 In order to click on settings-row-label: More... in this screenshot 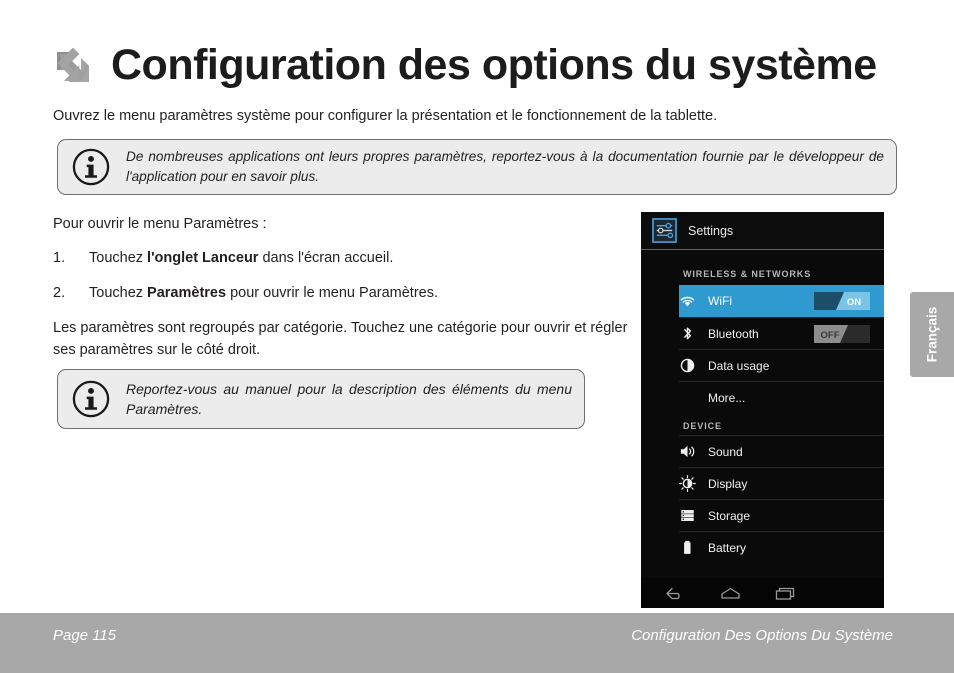, I will do `click(727, 397)`.